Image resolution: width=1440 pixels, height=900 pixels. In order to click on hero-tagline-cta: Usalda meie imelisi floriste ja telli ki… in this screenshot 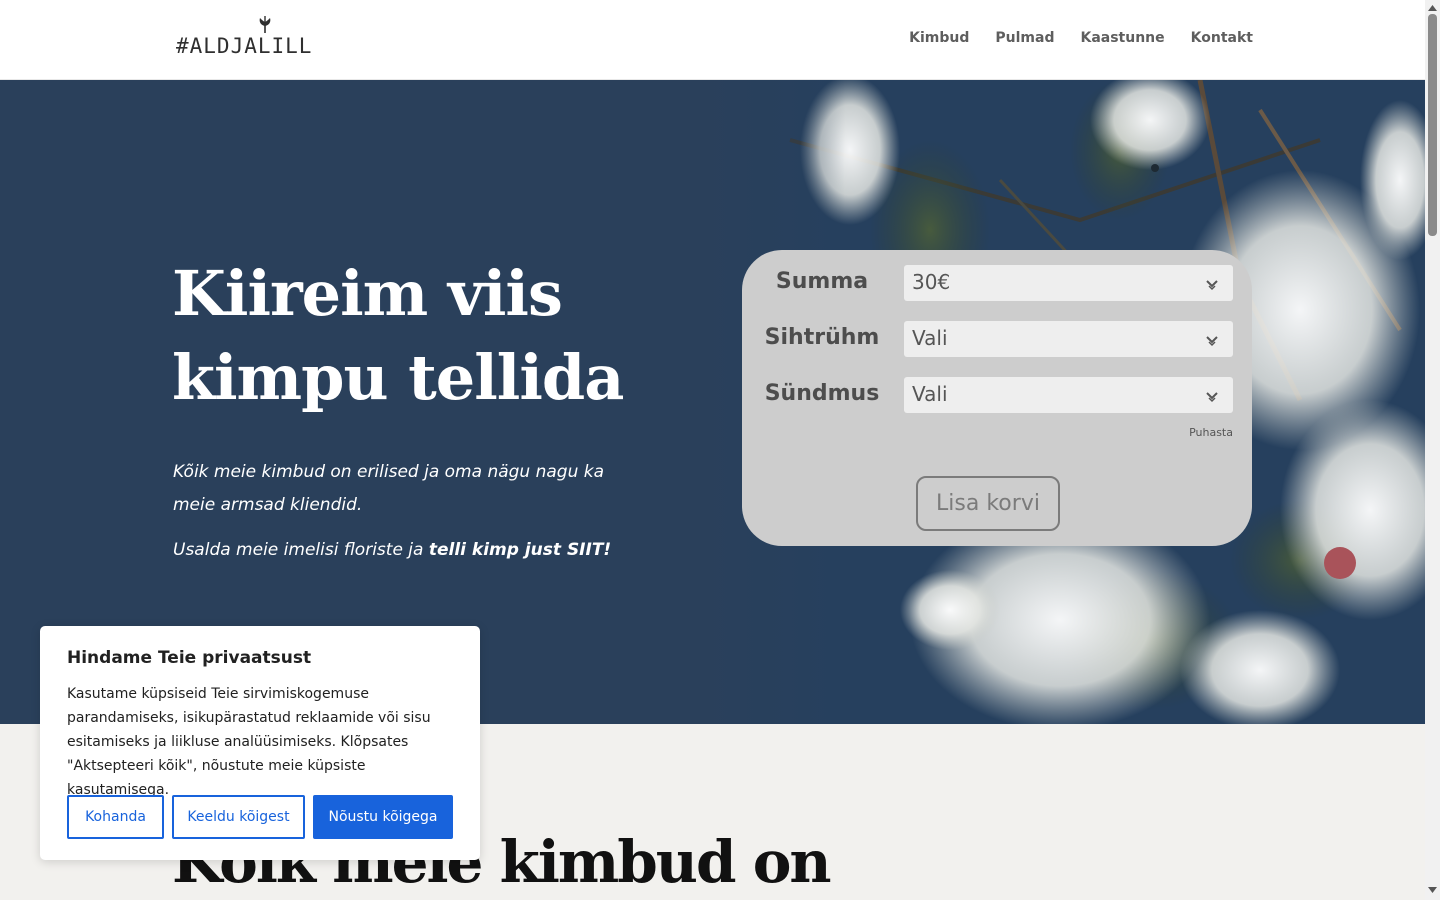, I will do `click(392, 550)`.